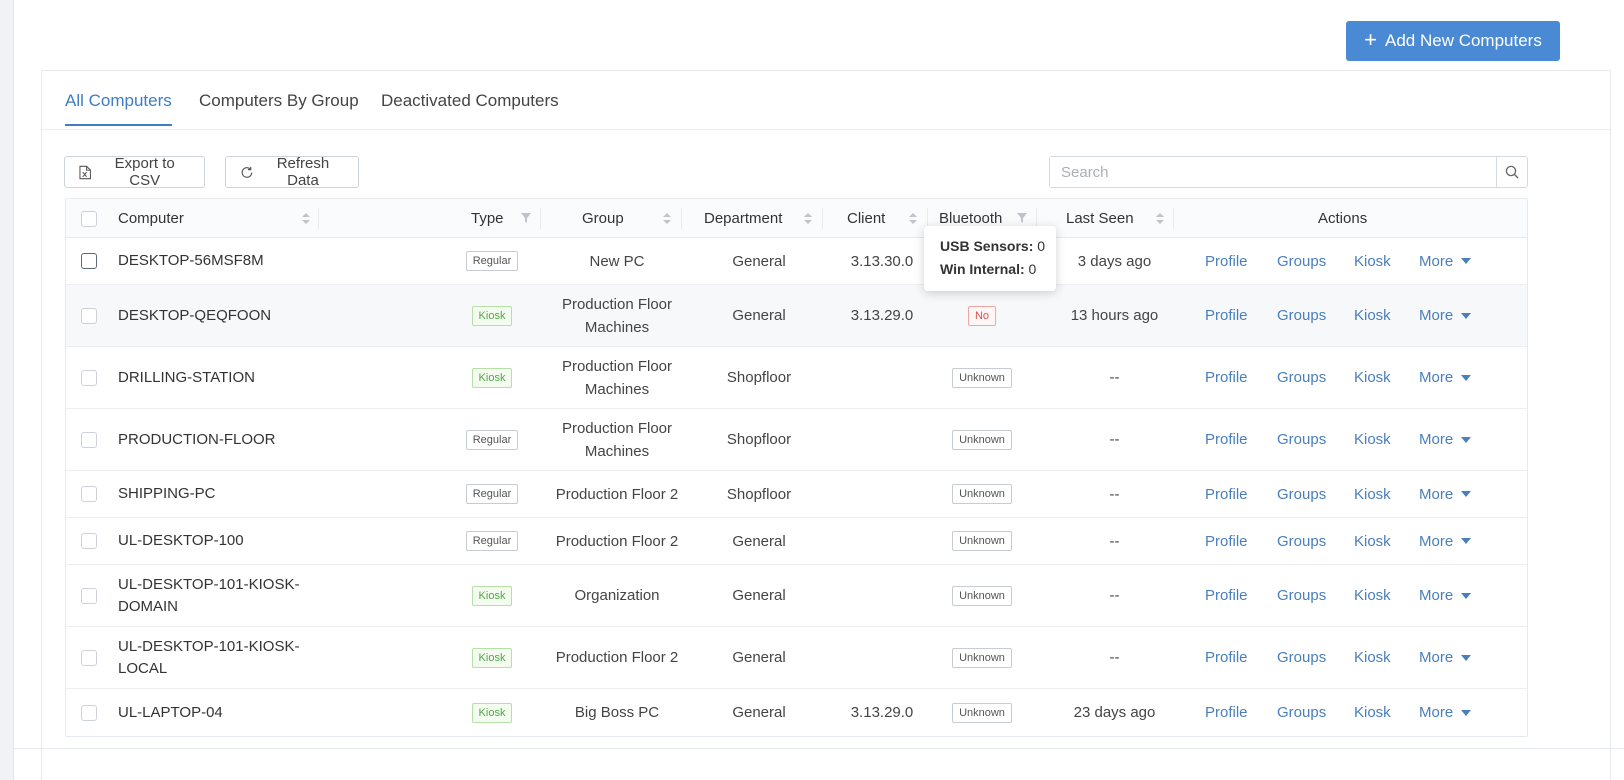 The height and width of the screenshot is (780, 1624). I want to click on sort-last-seen-icon, so click(1160, 219).